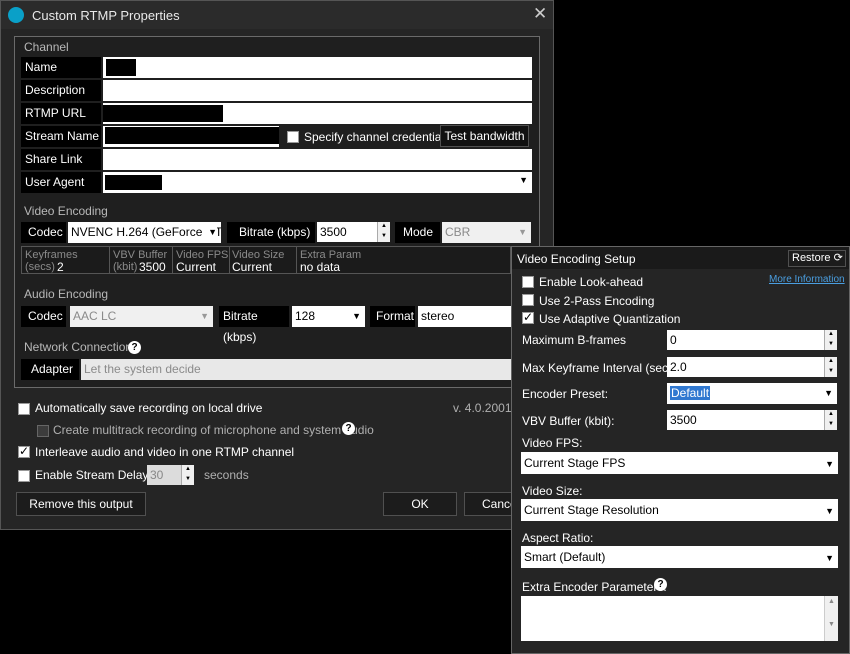 The width and height of the screenshot is (850, 654). I want to click on adaptive-quantization-checkbox, so click(528, 317).